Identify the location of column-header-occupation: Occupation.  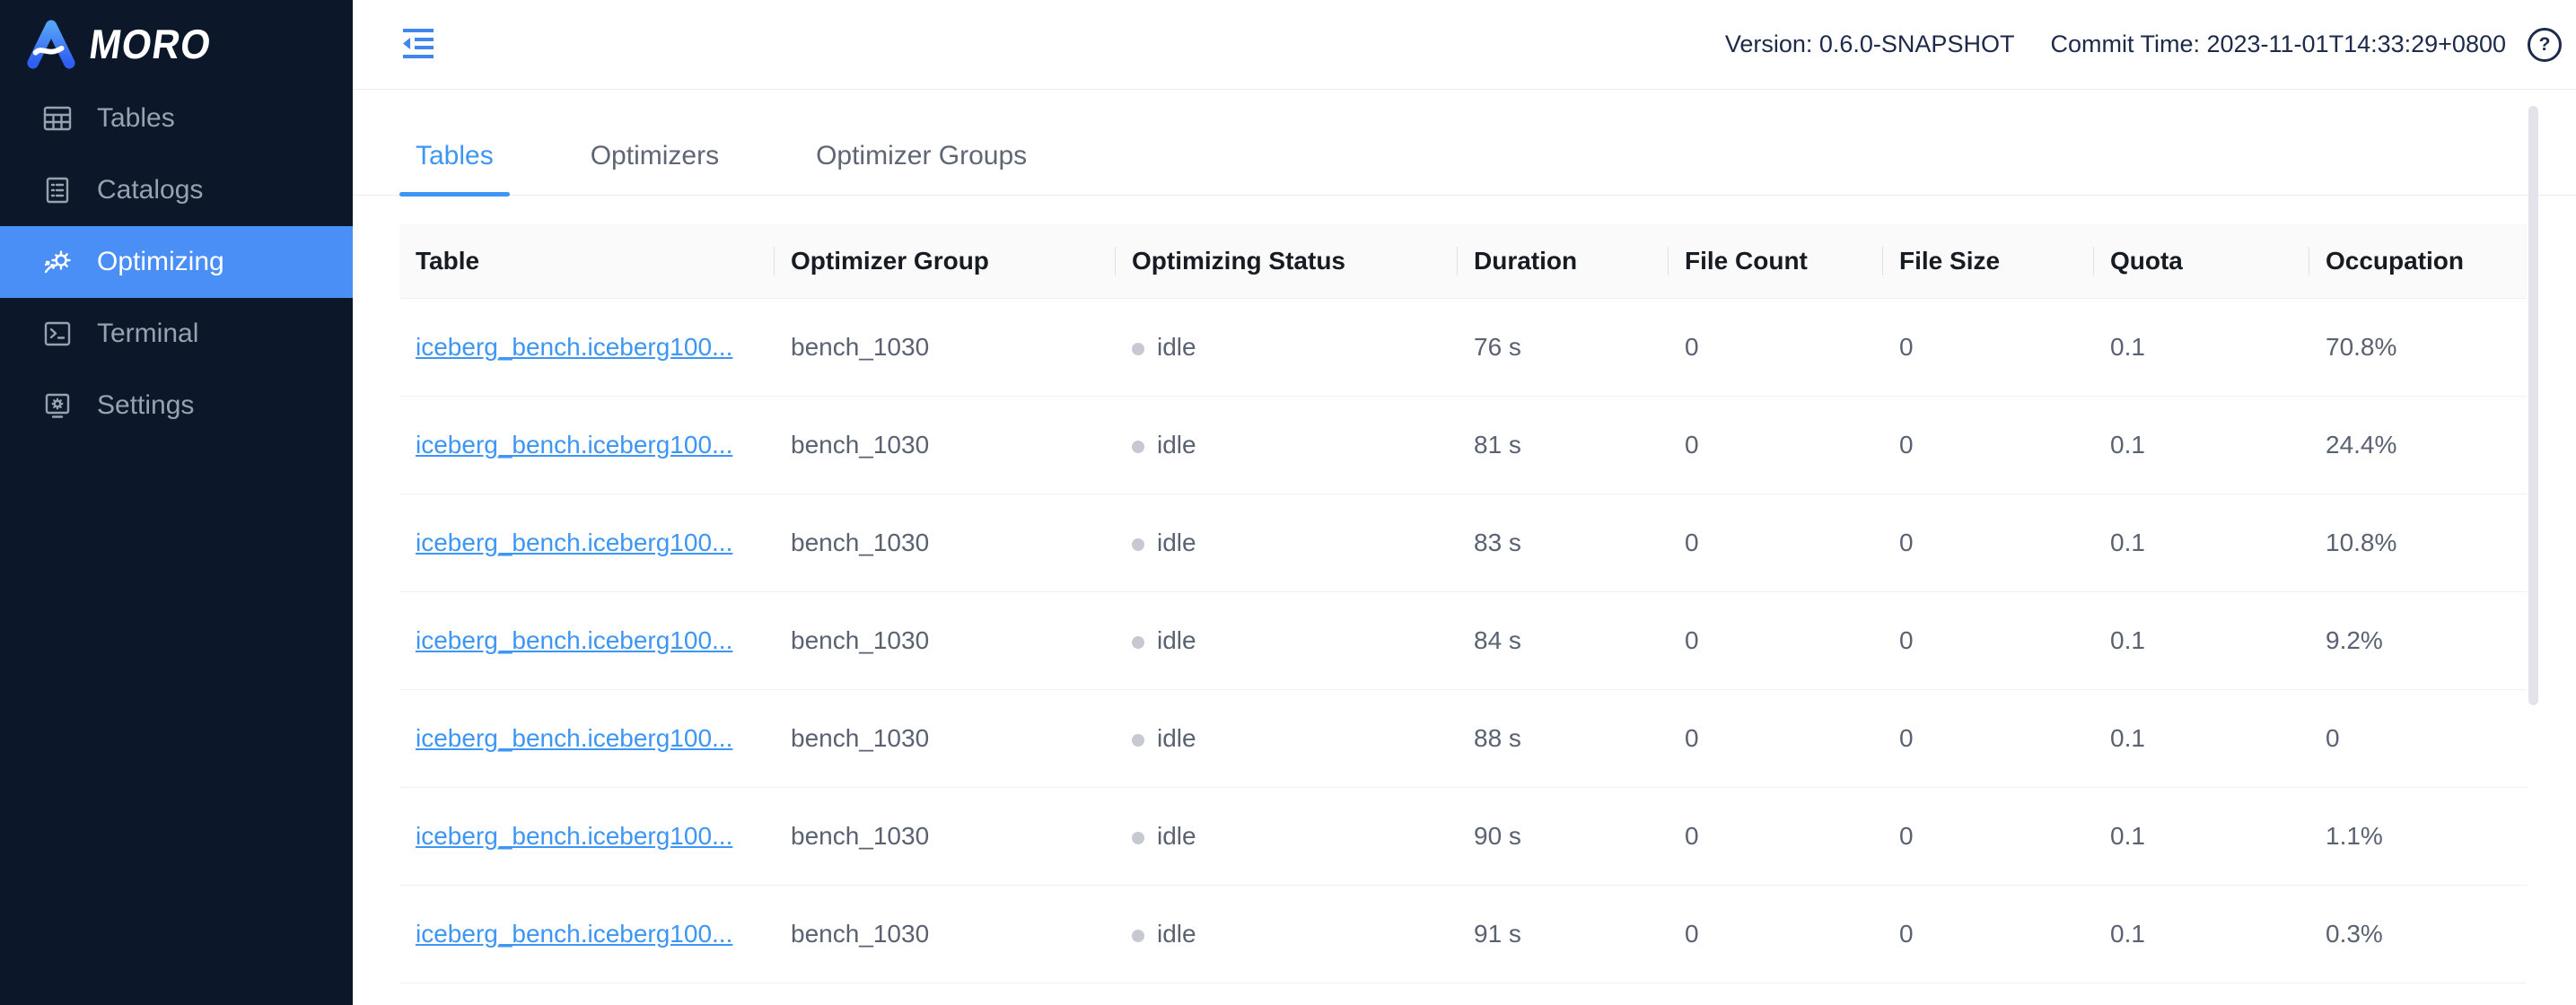
(2395, 261).